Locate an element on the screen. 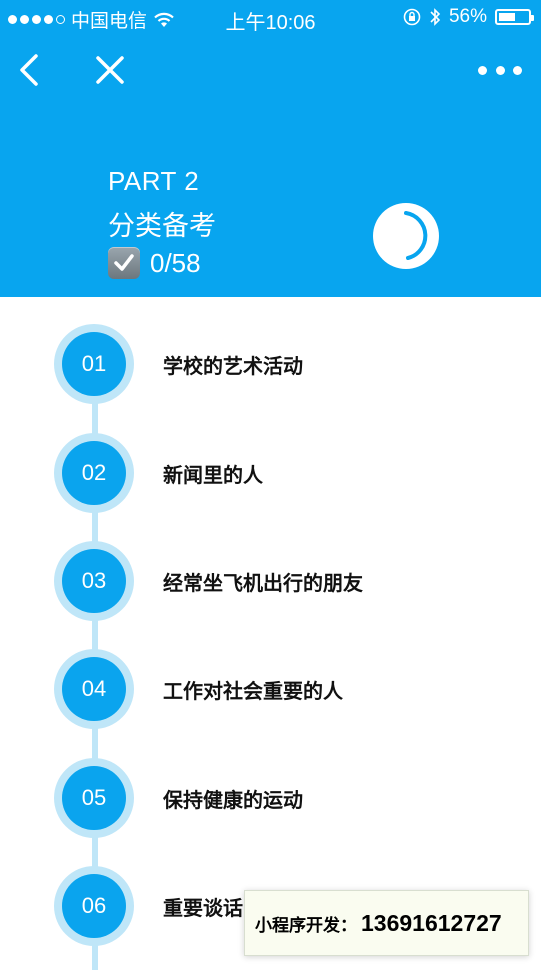 The width and height of the screenshot is (541, 970). part-label: PART 2 is located at coordinates (154, 181).